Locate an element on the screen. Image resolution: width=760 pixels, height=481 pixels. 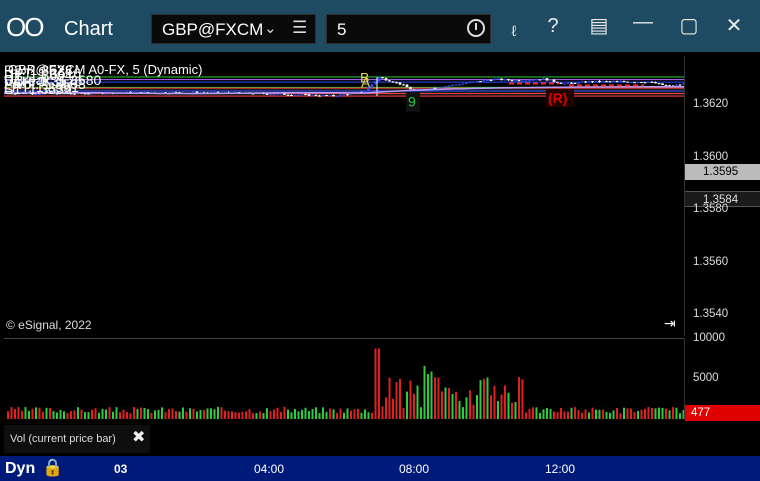
minimize-icon: — is located at coordinates (643, 22).